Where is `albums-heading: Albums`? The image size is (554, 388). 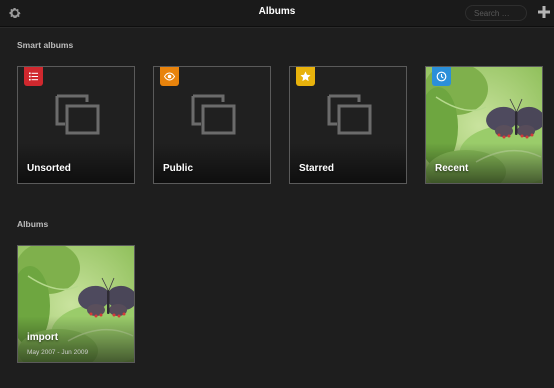 albums-heading: Albums is located at coordinates (33, 224).